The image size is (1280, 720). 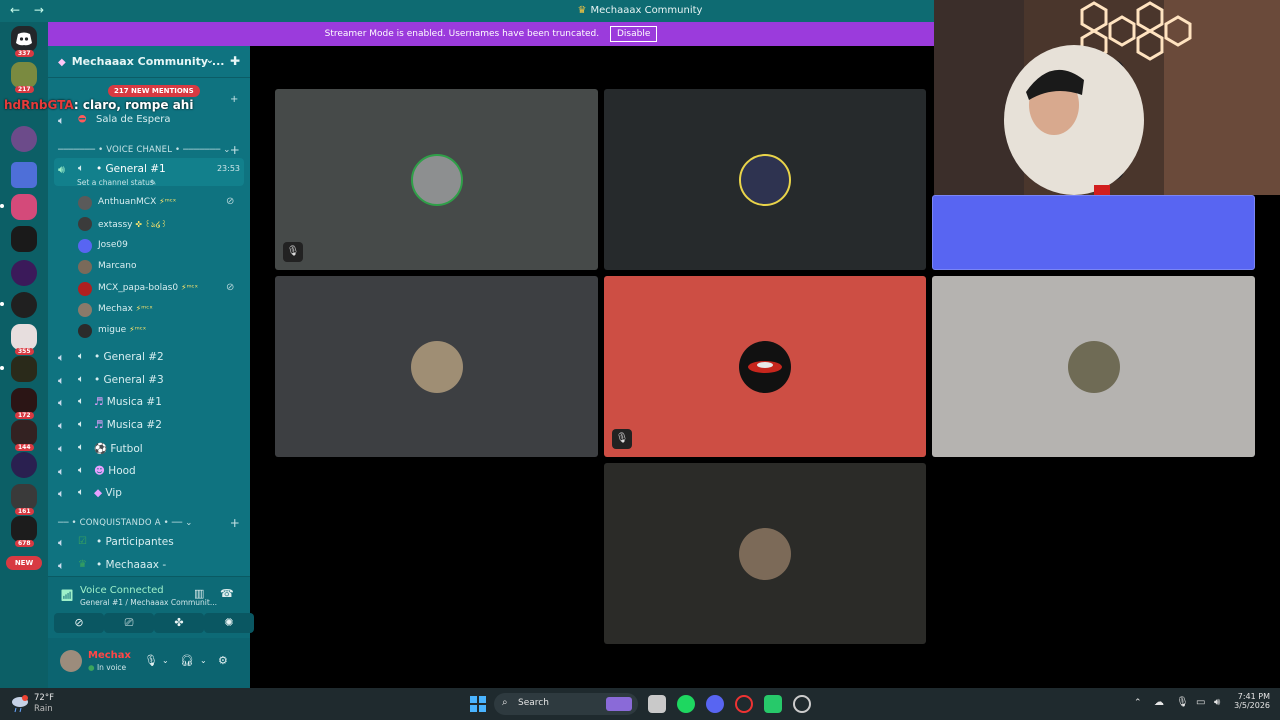 I want to click on spotify-icon, so click(x=686, y=704).